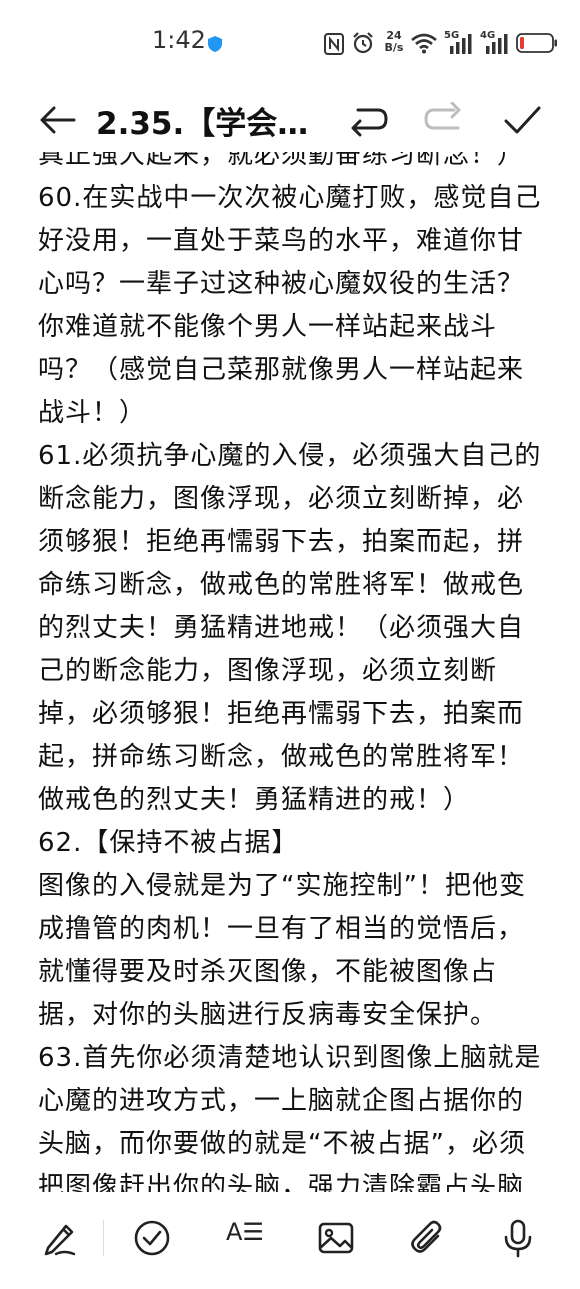  Describe the element at coordinates (518, 1238) in the screenshot. I see `microphone-icon` at that location.